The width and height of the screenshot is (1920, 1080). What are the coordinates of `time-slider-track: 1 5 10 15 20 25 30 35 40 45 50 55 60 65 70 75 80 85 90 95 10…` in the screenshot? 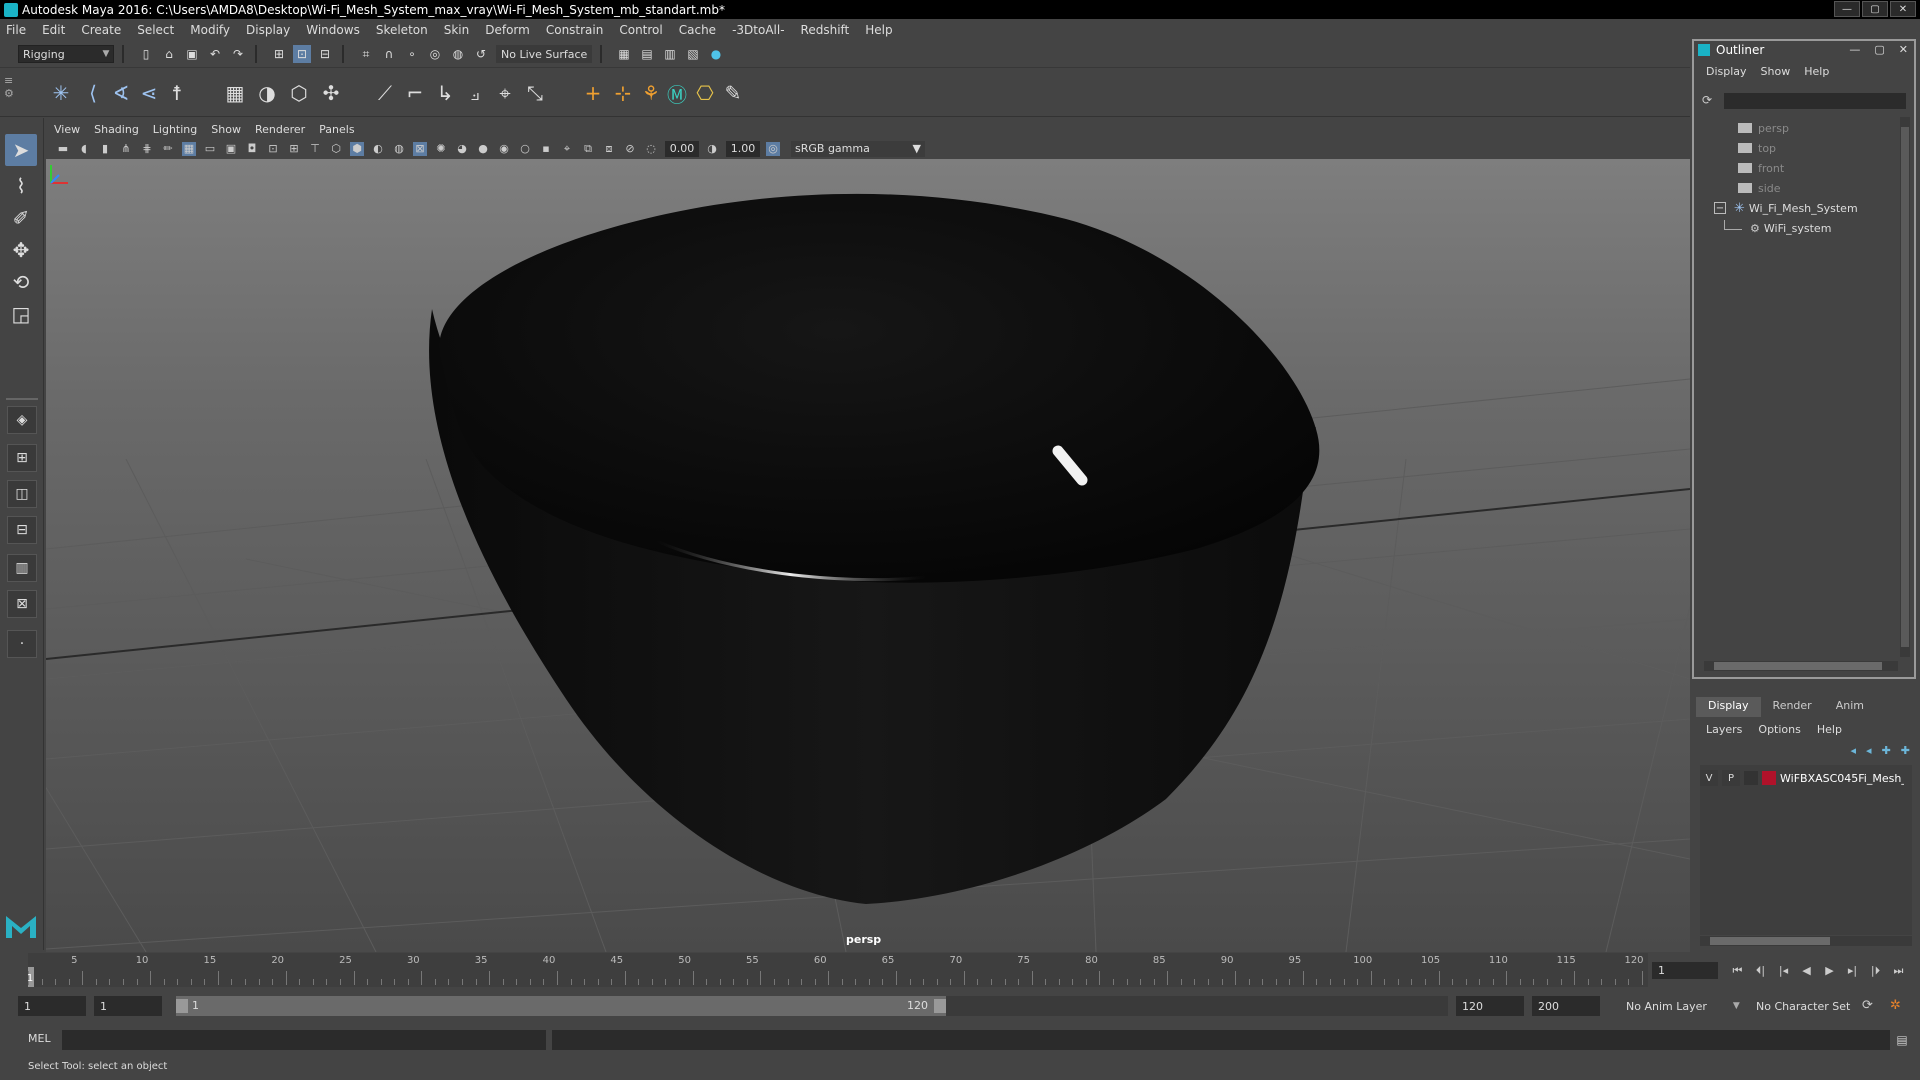 It's located at (837, 970).